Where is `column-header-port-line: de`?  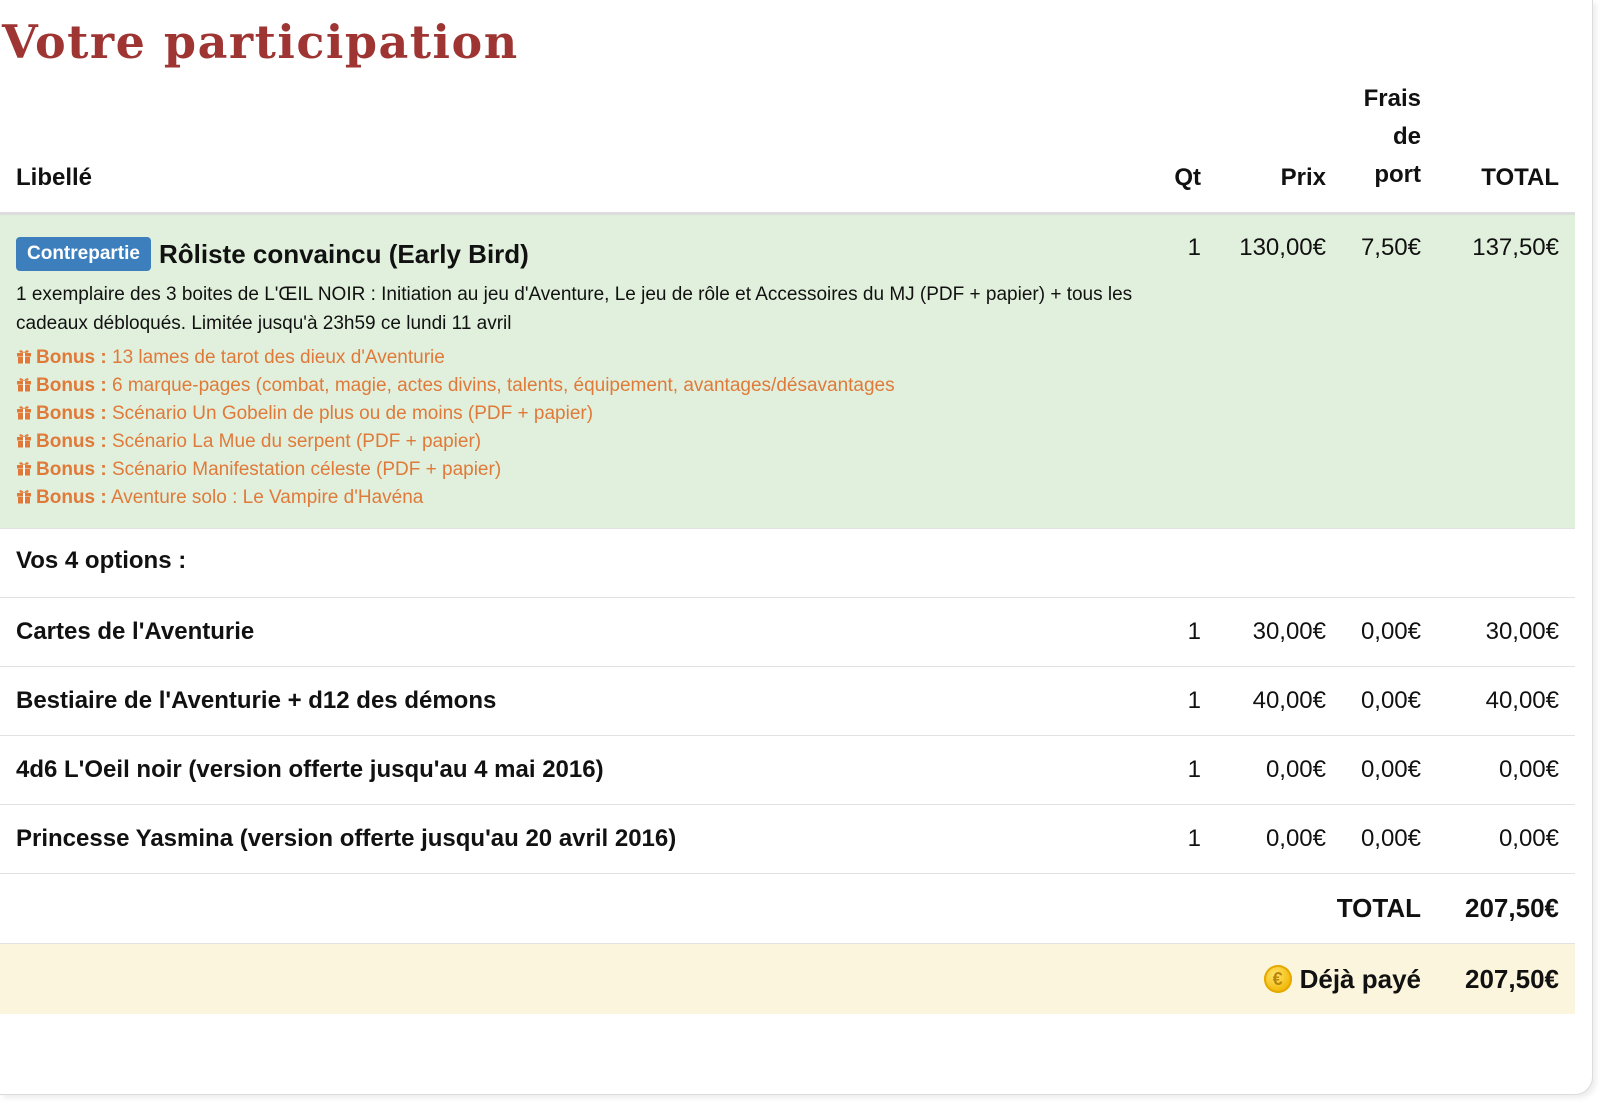
column-header-port-line: de is located at coordinates (1406, 136).